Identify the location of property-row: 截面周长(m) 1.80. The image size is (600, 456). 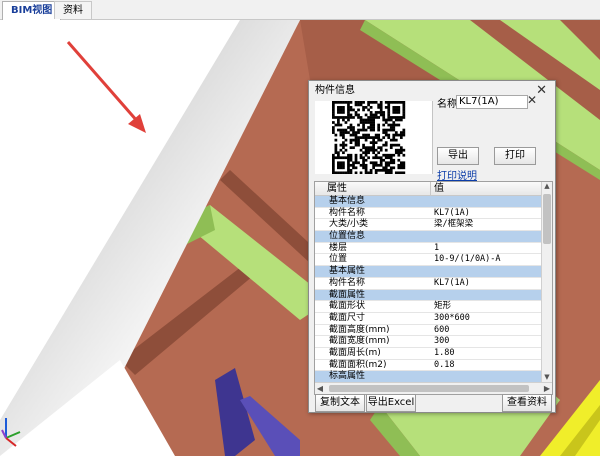
(428, 353).